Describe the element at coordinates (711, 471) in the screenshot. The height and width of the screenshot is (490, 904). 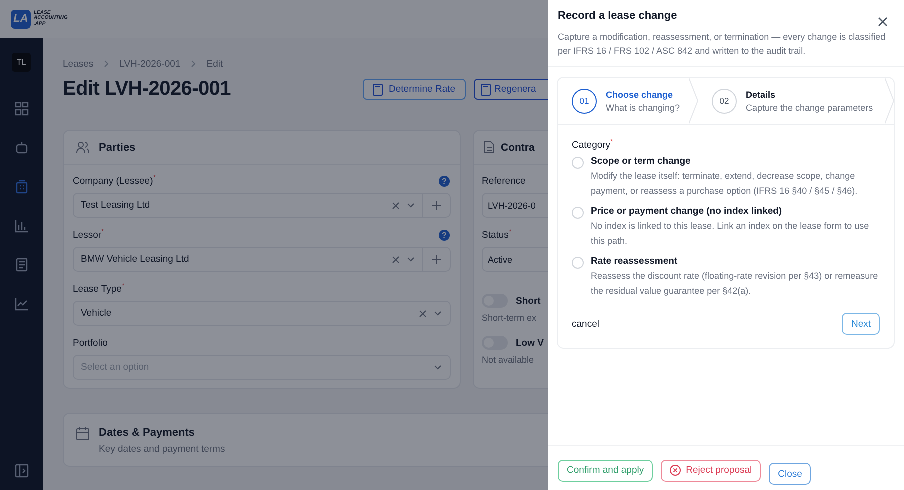
I see `reject-button: Reject proposal` at that location.